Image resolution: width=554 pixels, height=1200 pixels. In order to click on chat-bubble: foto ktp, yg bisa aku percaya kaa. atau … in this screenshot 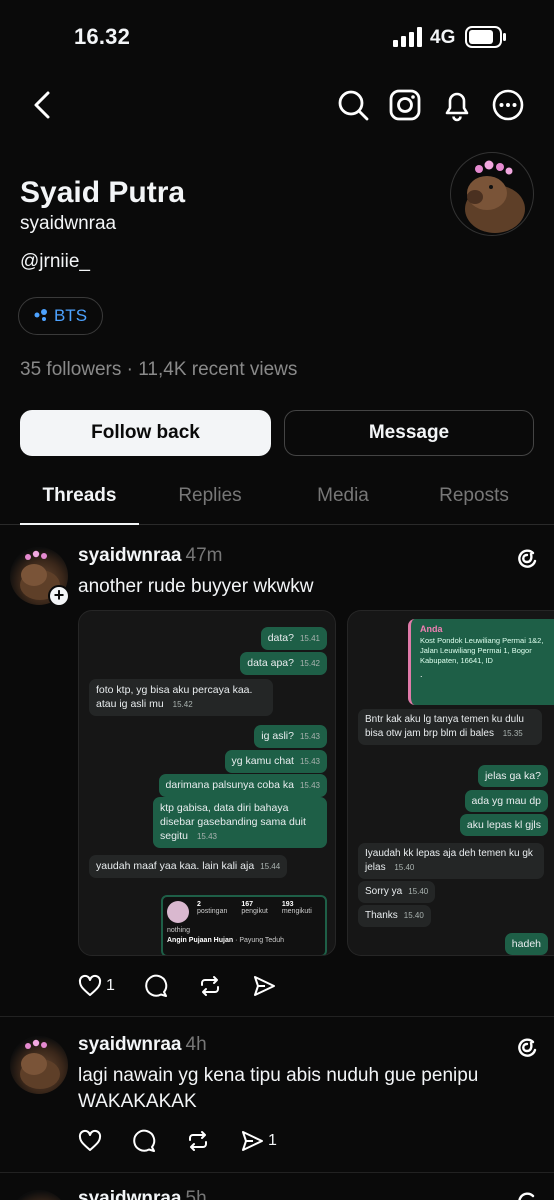, I will do `click(181, 697)`.